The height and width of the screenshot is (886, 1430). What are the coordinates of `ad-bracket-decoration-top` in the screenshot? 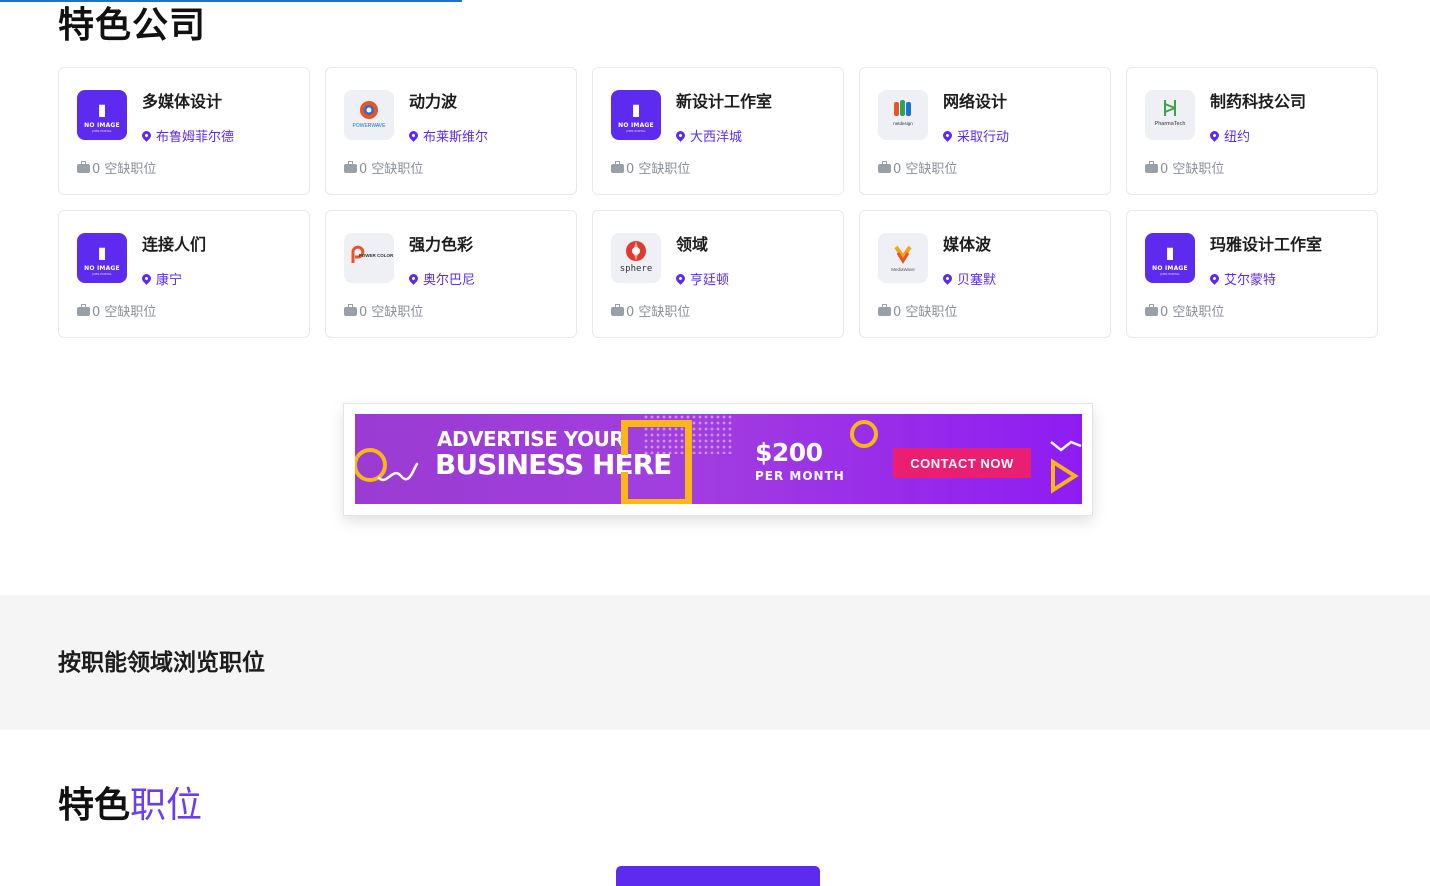 It's located at (631, 437).